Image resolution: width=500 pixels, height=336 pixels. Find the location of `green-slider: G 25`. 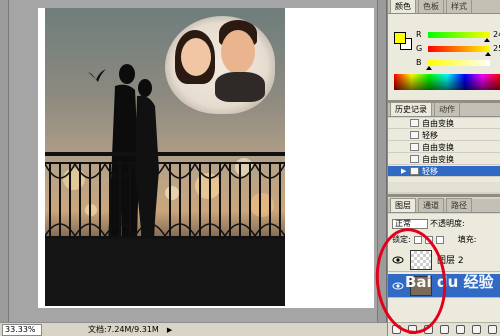

green-slider: G 25 is located at coordinates (458, 50).